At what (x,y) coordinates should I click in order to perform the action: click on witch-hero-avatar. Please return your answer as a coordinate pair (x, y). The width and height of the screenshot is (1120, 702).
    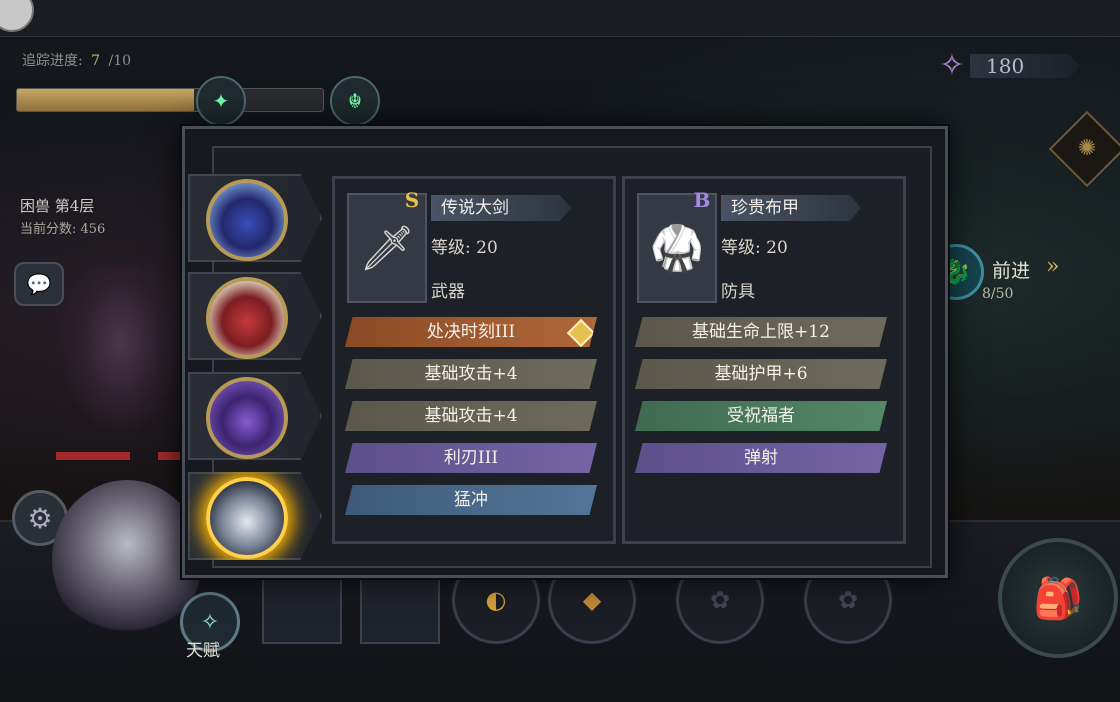
    Looking at the image, I should click on (247, 220).